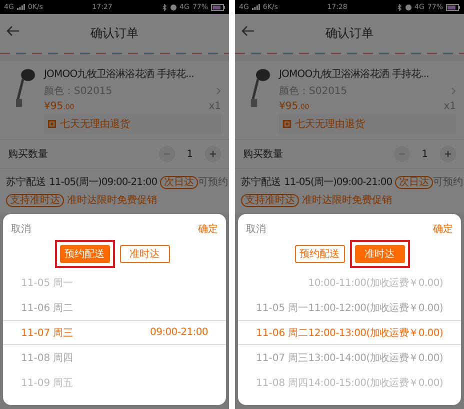 The width and height of the screenshot is (464, 409). What do you see at coordinates (114, 332) in the screenshot?
I see `time-option-row: 11-07 周三 09:00-21:00` at bounding box center [114, 332].